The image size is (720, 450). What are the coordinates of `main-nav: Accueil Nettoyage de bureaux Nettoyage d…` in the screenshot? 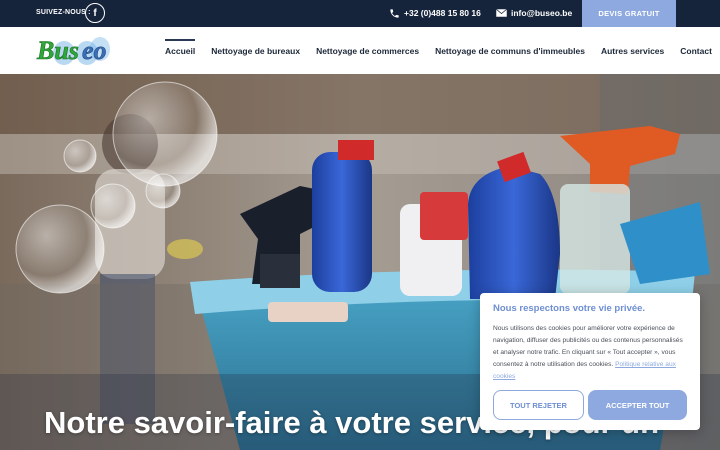 It's located at (438, 50).